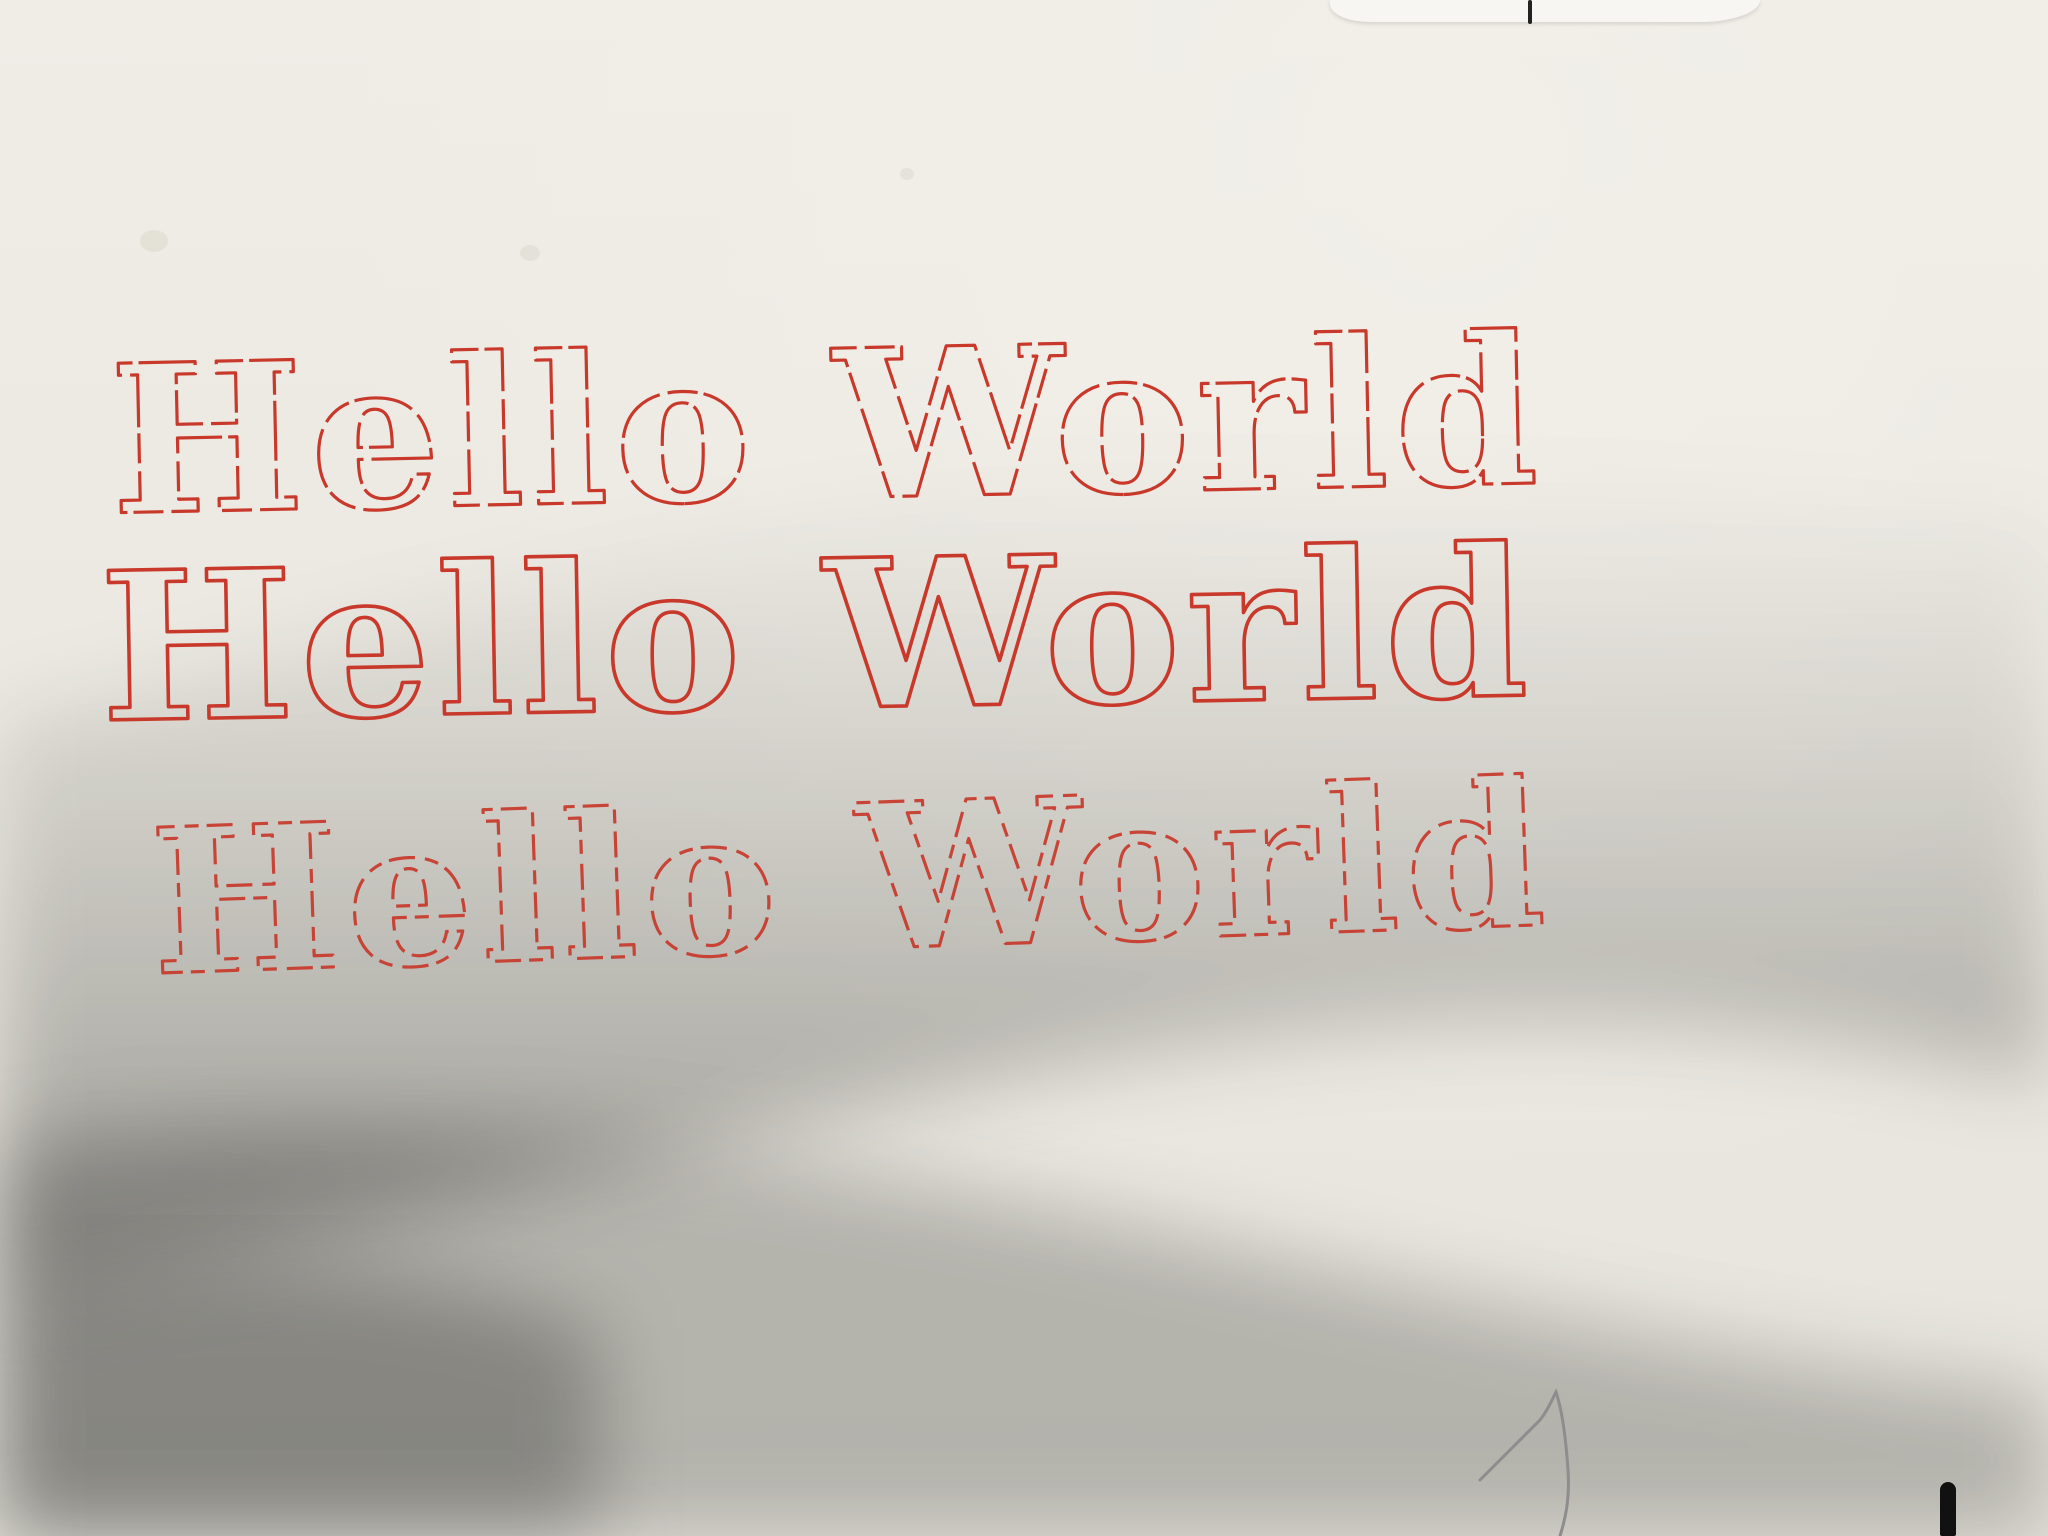 This screenshot has width=2048, height=1536. I want to click on binder-clip-edge, so click(1948, 1509).